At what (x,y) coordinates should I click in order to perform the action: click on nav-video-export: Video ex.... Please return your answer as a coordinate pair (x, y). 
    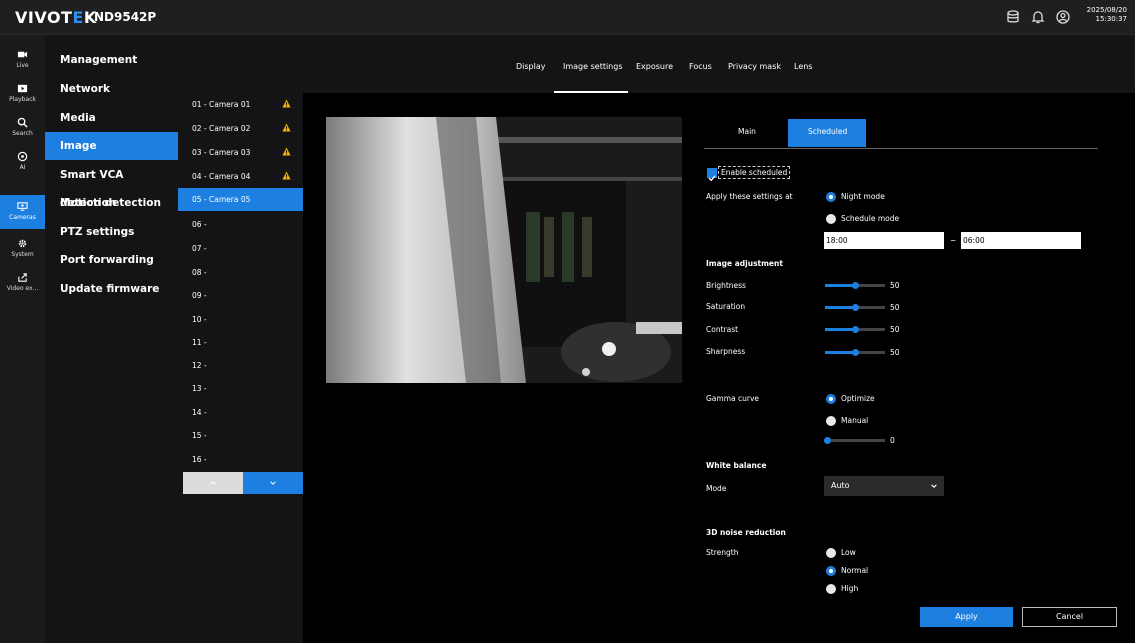
    Looking at the image, I should click on (22, 283).